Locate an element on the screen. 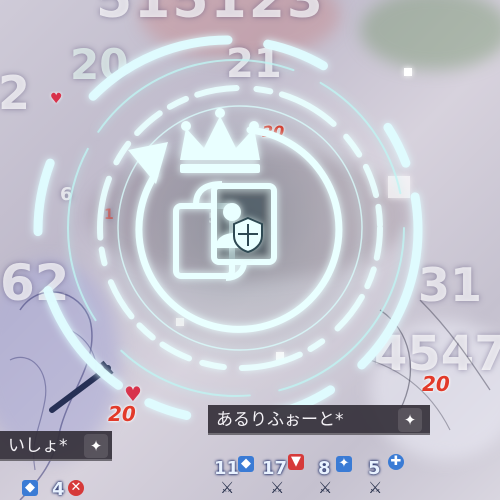 The width and height of the screenshot is (500, 500). player-name-left: いしょ* is located at coordinates (38, 446).